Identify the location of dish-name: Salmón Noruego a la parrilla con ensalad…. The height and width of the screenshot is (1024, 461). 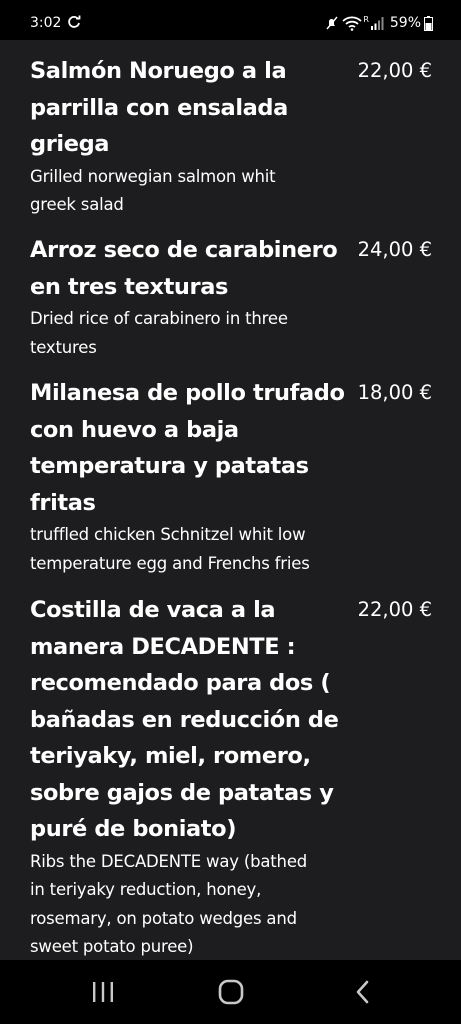
(180, 108).